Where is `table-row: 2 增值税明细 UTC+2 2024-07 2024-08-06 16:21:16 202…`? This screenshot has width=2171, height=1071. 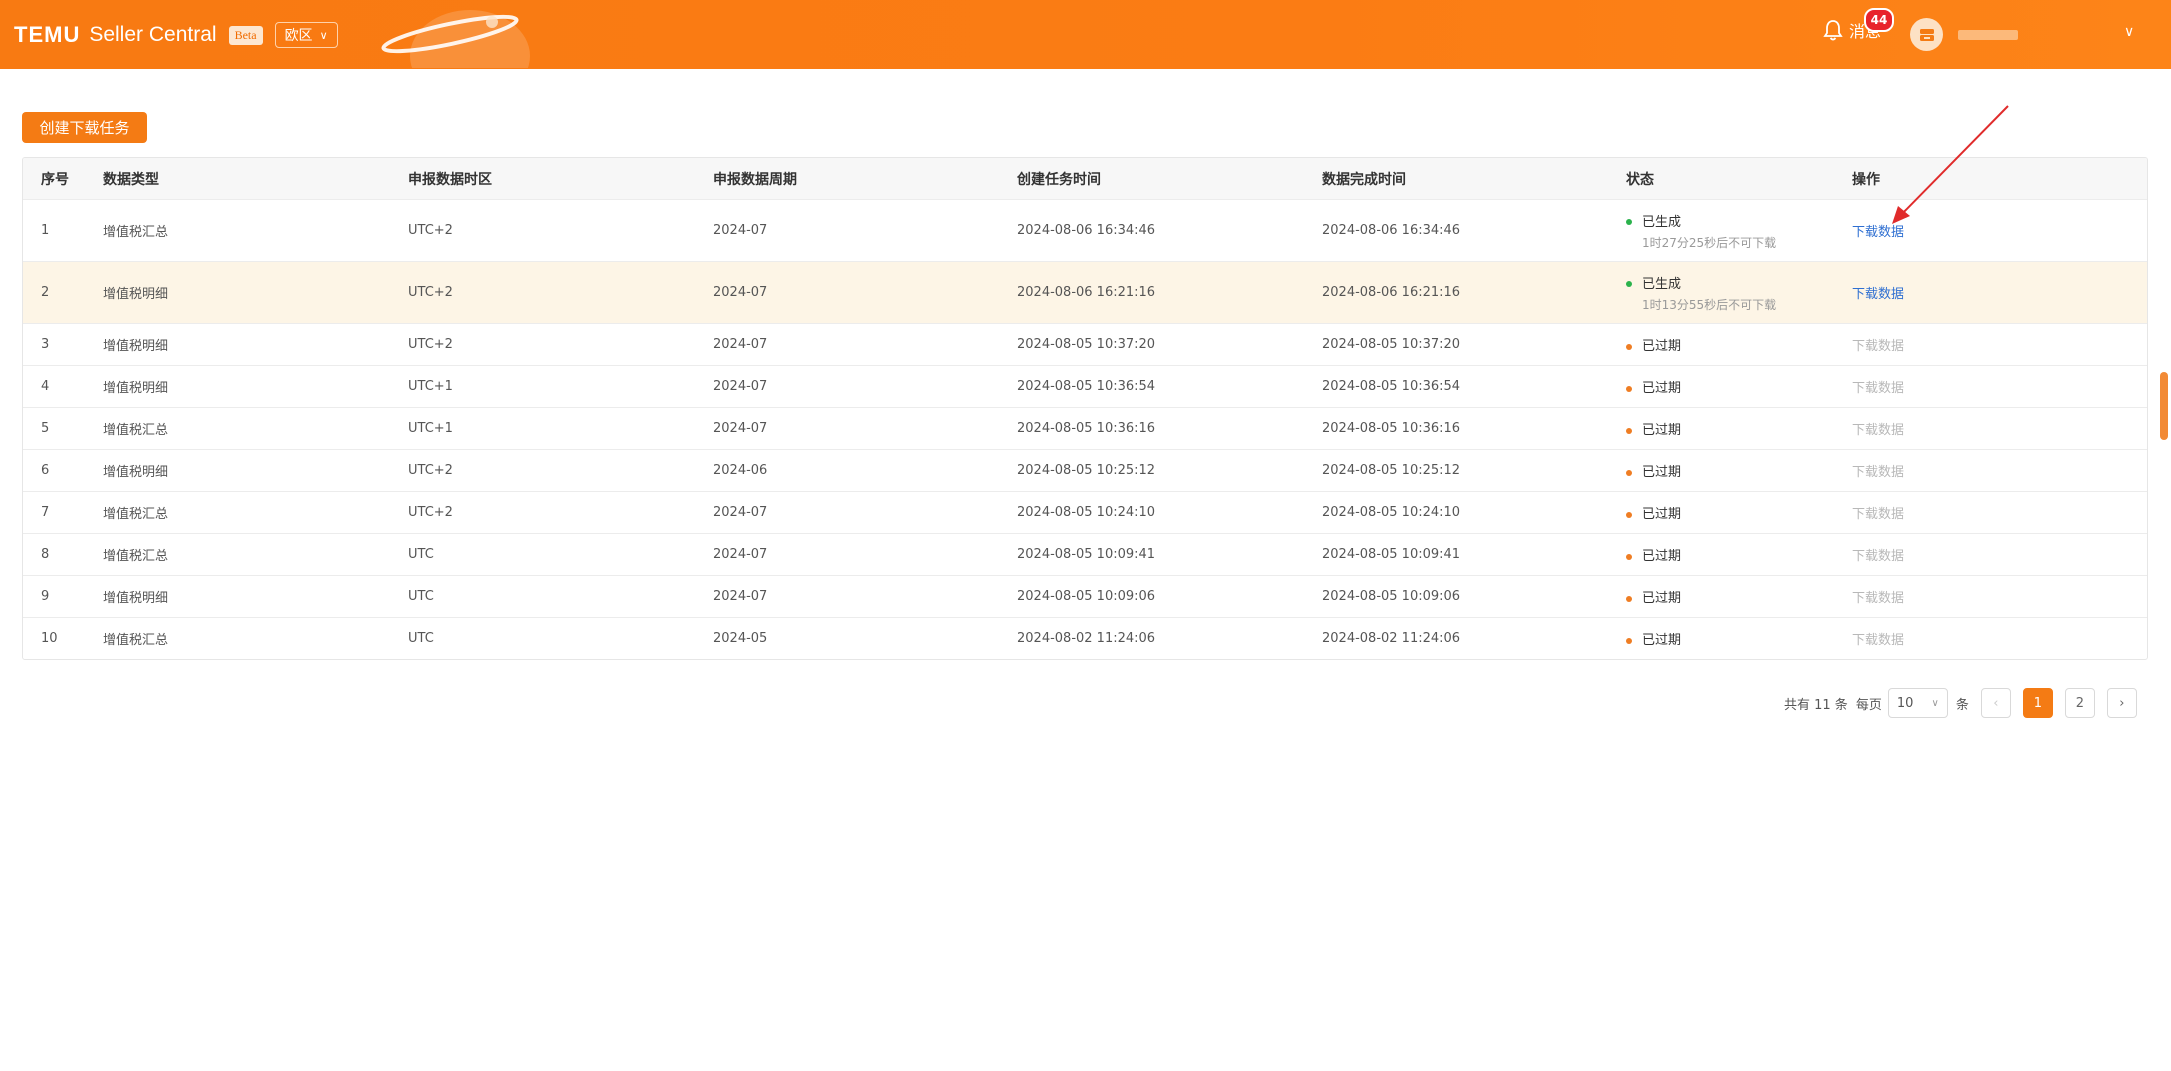
table-row: 2 增值税明细 UTC+2 2024-07 2024-08-06 16:21:16 202… is located at coordinates (1085, 292).